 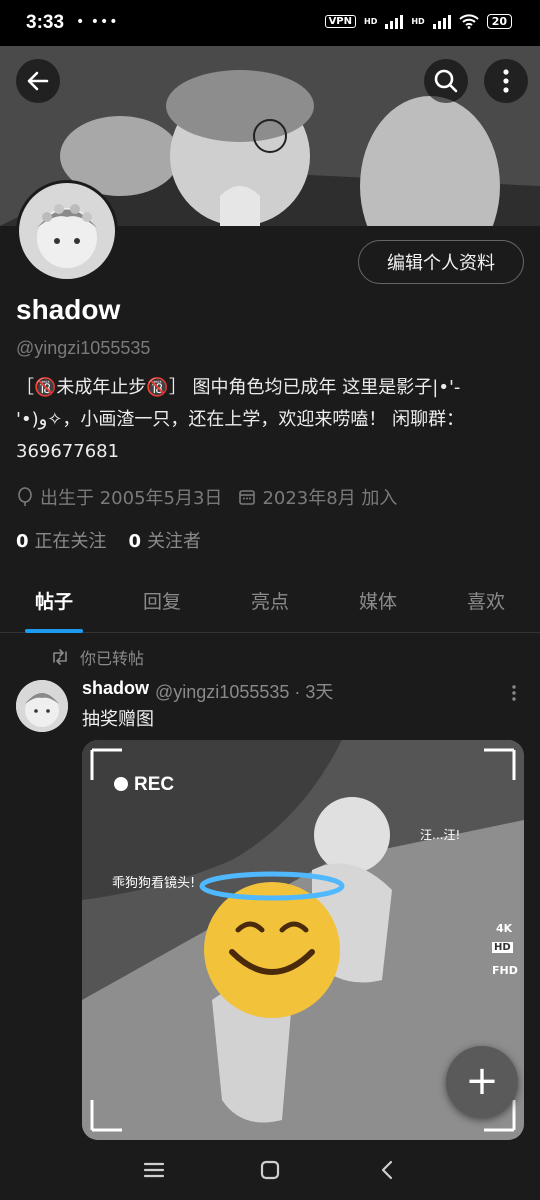 What do you see at coordinates (482, 1082) in the screenshot?
I see `compose-button: +` at bounding box center [482, 1082].